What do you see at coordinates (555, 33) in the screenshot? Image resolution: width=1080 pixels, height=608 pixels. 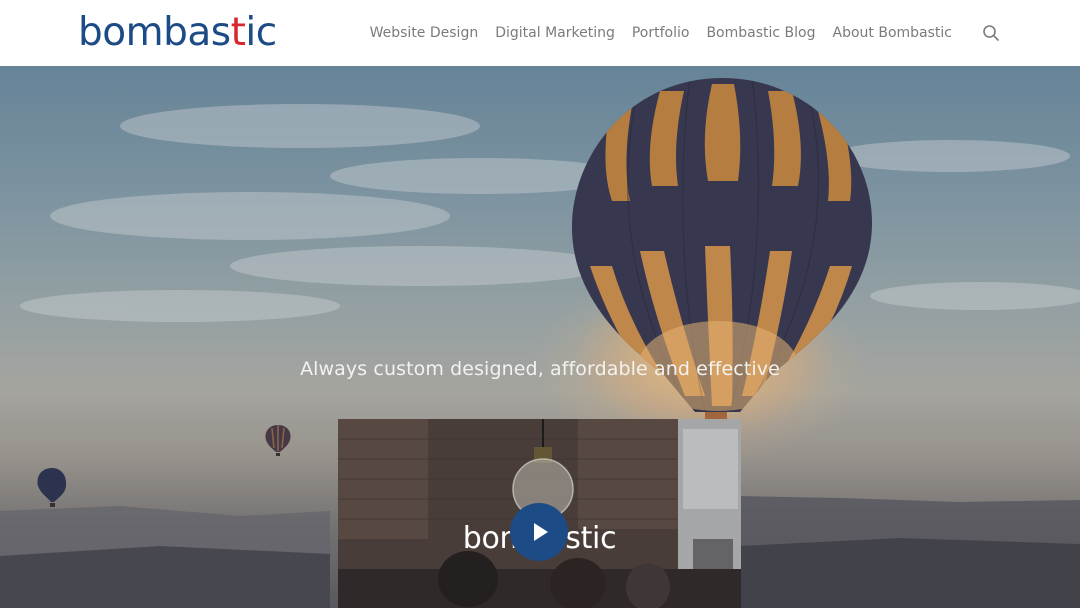 I see `nav-item-digital-marketing: Digital Marketing` at bounding box center [555, 33].